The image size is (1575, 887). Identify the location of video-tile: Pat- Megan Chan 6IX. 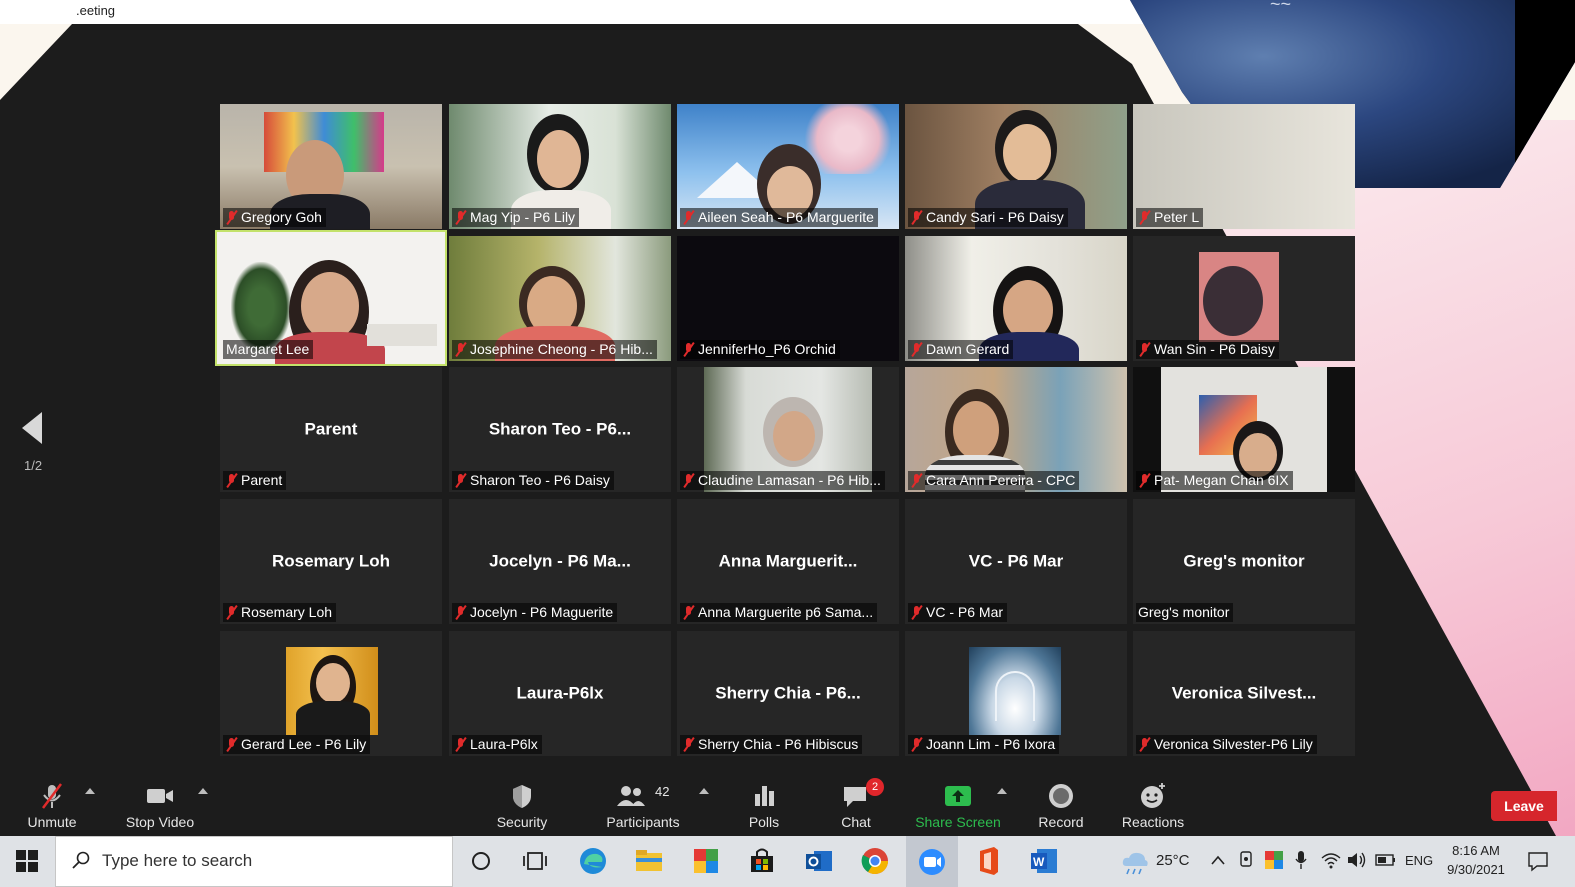
(1244, 429).